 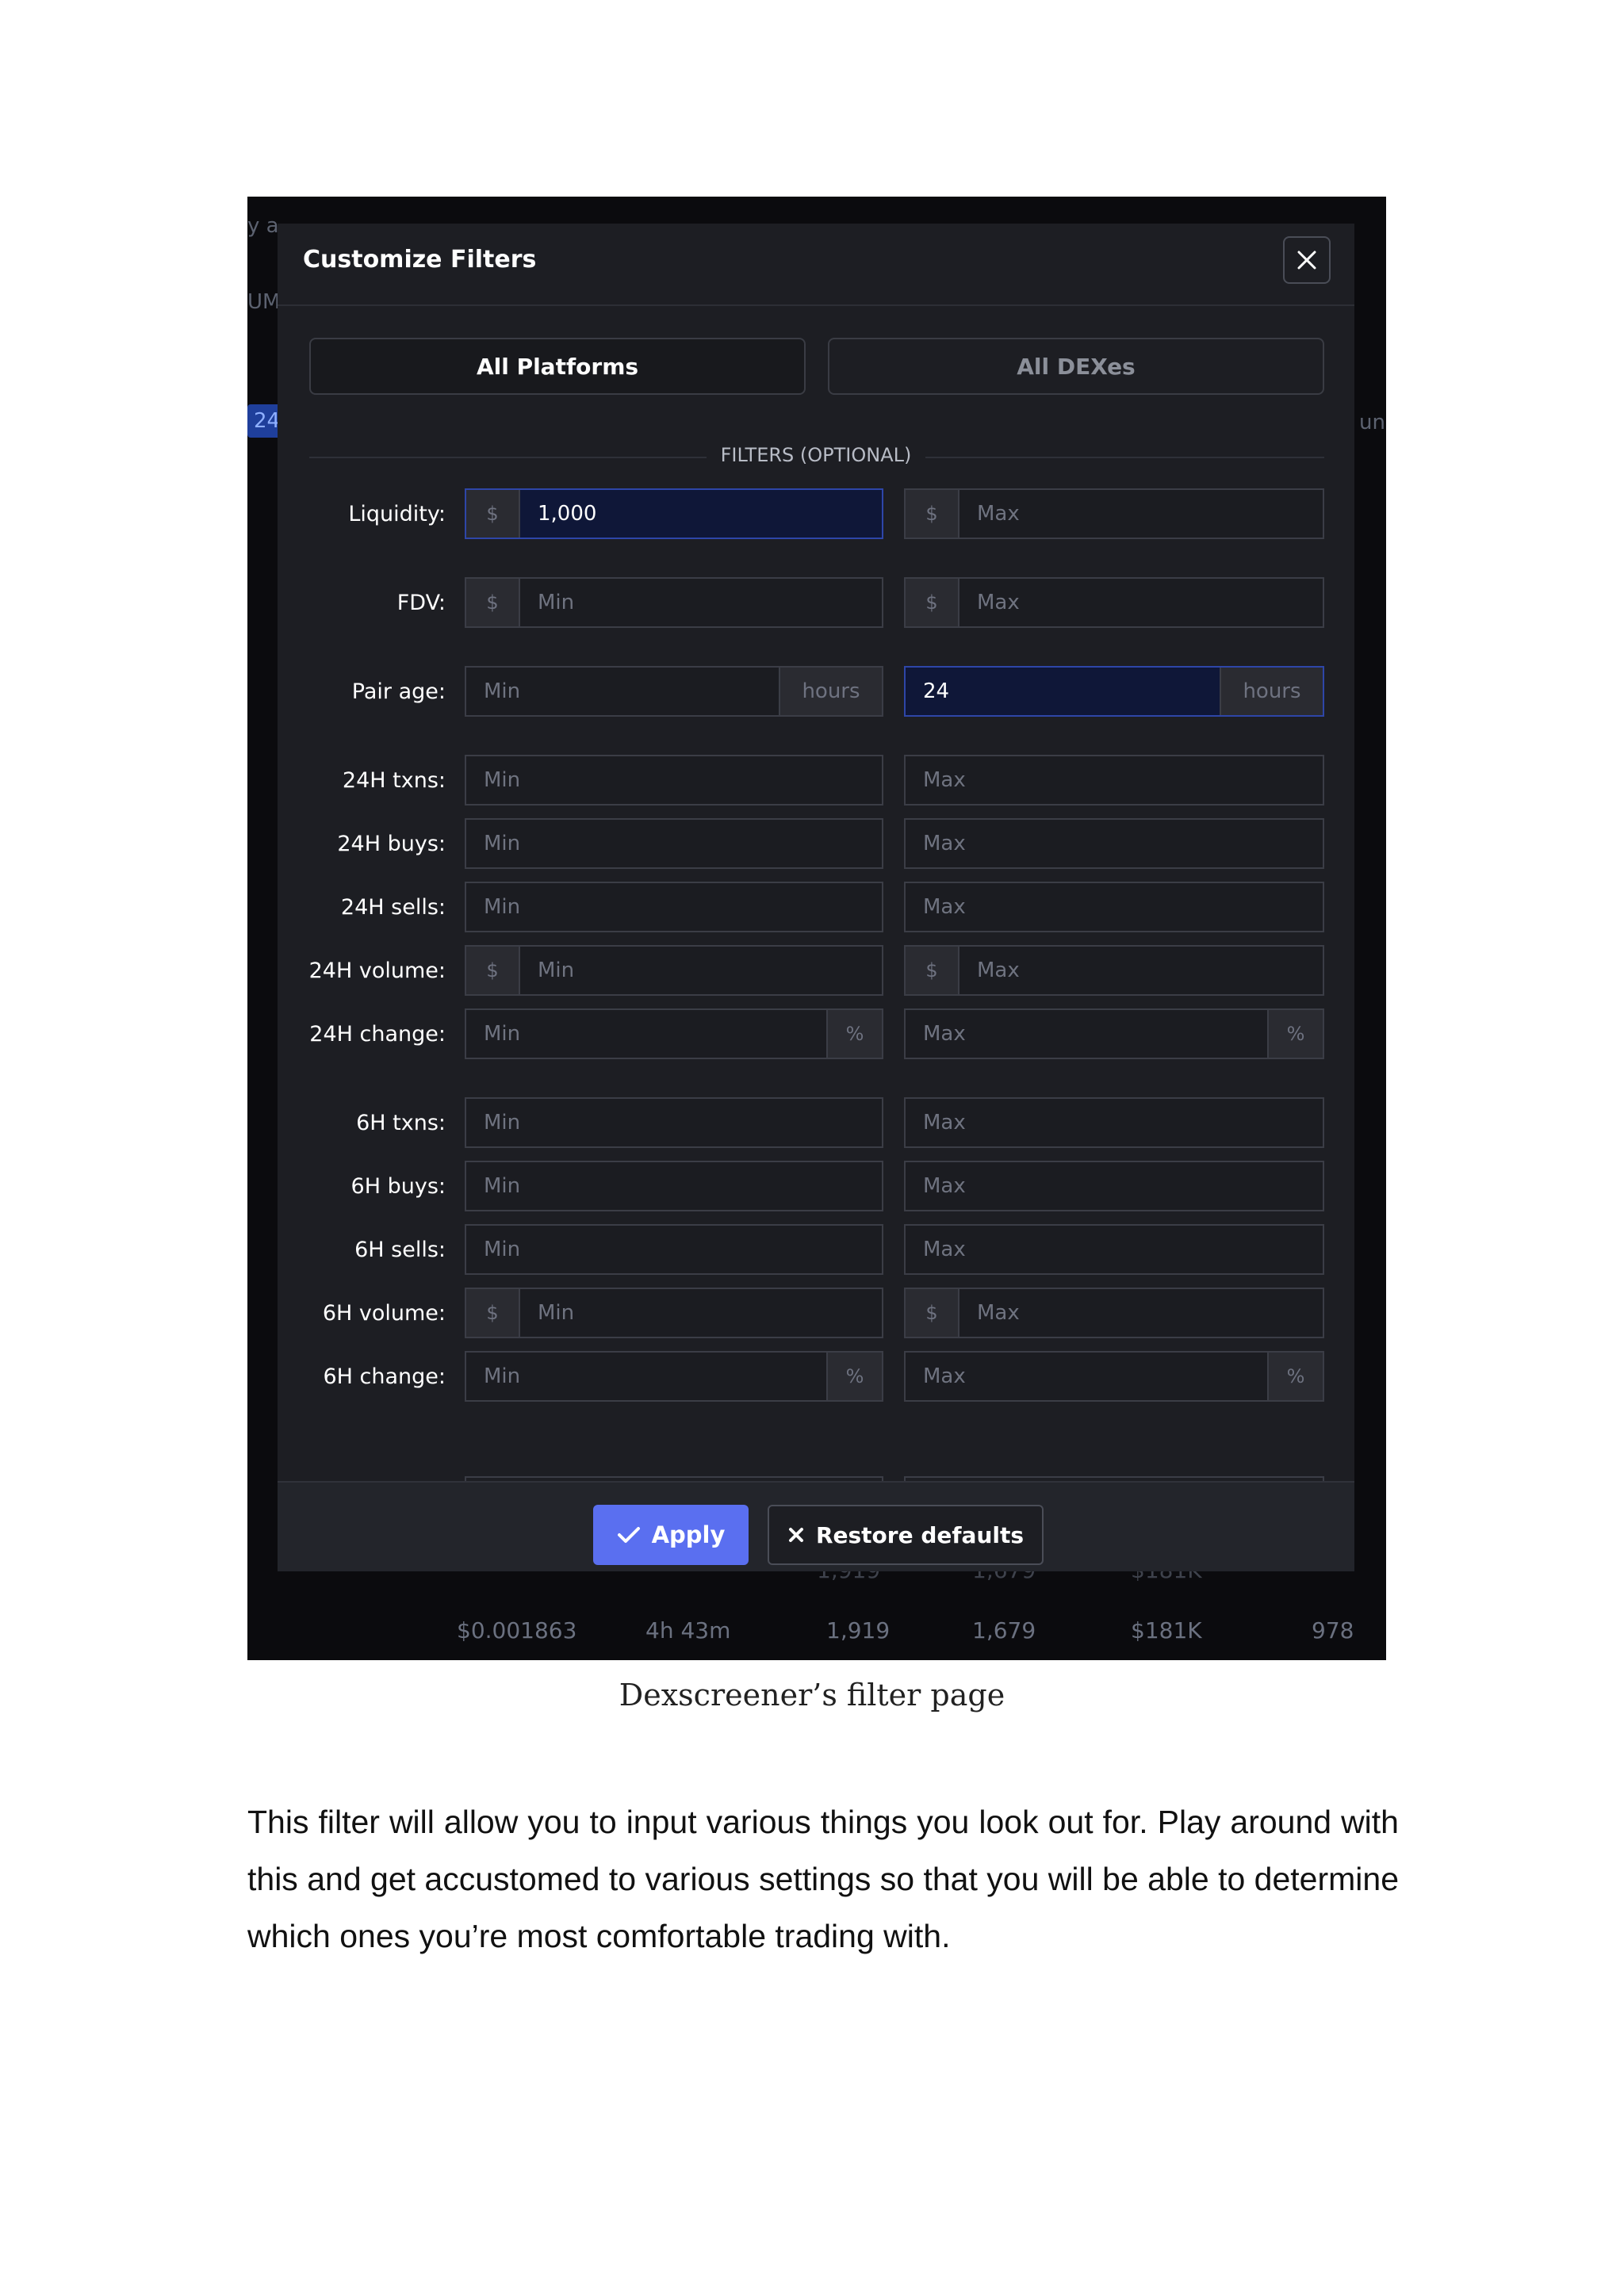 I want to click on filter-row: 24H change: Min% Max%, so click(x=816, y=1034).